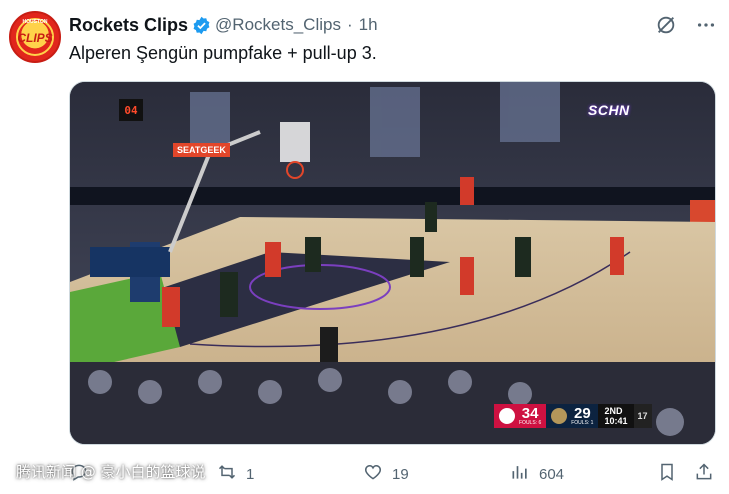 The width and height of the screenshot is (729, 494). What do you see at coordinates (35, 22) in the screenshot?
I see `avatar-top-text: HOUSTON` at bounding box center [35, 22].